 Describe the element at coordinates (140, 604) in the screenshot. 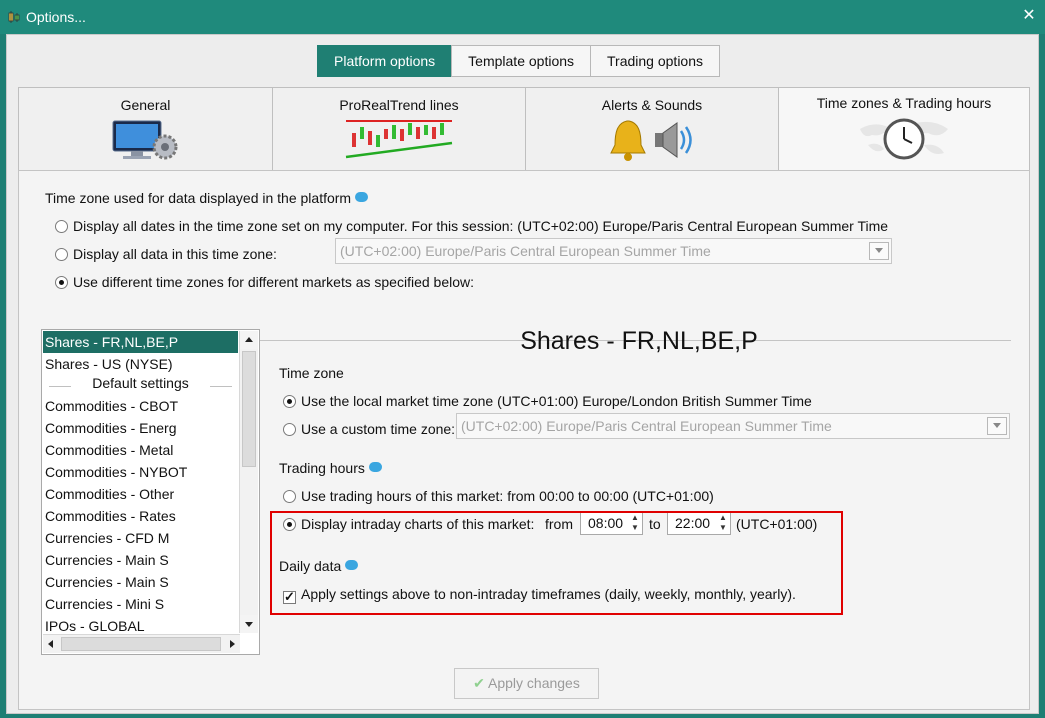

I see `list-item: Currencies - Mini S` at that location.